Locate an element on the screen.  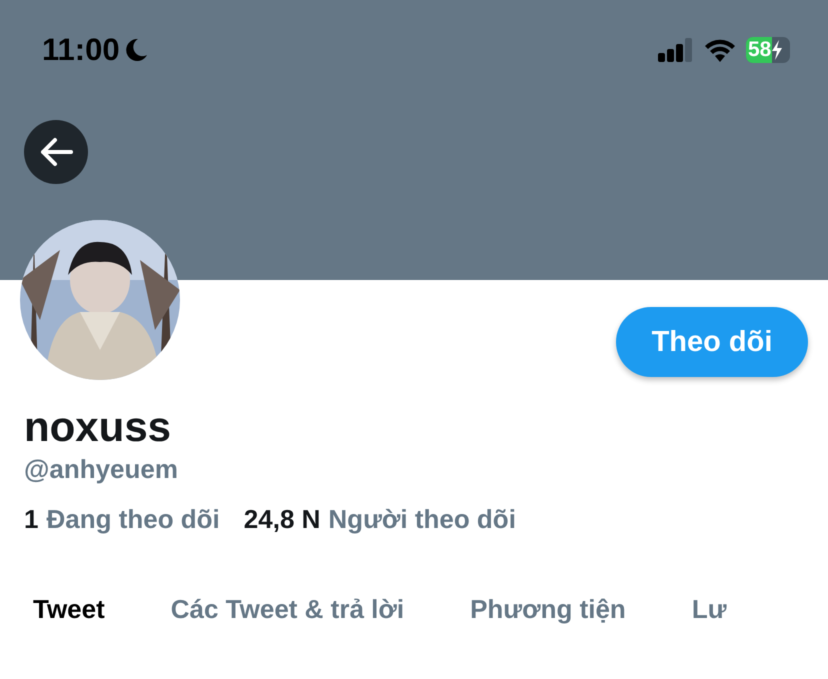
profile-name: noxuss is located at coordinates (98, 427).